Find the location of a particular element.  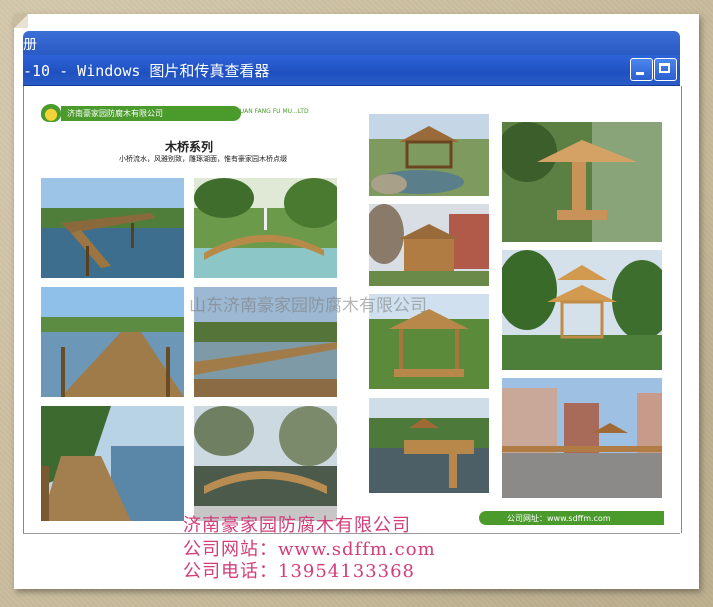

viewer-titlebar: -10 - Windows 图片和传真查看器 is located at coordinates (351, 70).